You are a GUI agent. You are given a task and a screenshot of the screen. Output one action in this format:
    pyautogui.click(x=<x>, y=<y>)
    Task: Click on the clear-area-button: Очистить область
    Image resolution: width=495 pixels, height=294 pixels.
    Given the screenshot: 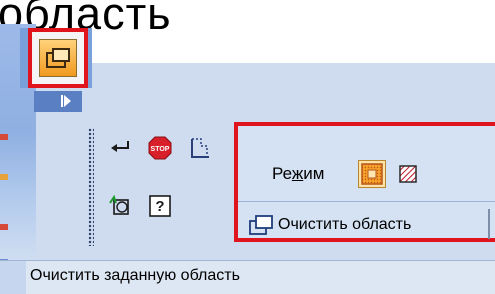 What is the action you would take?
    pyautogui.click(x=369, y=224)
    